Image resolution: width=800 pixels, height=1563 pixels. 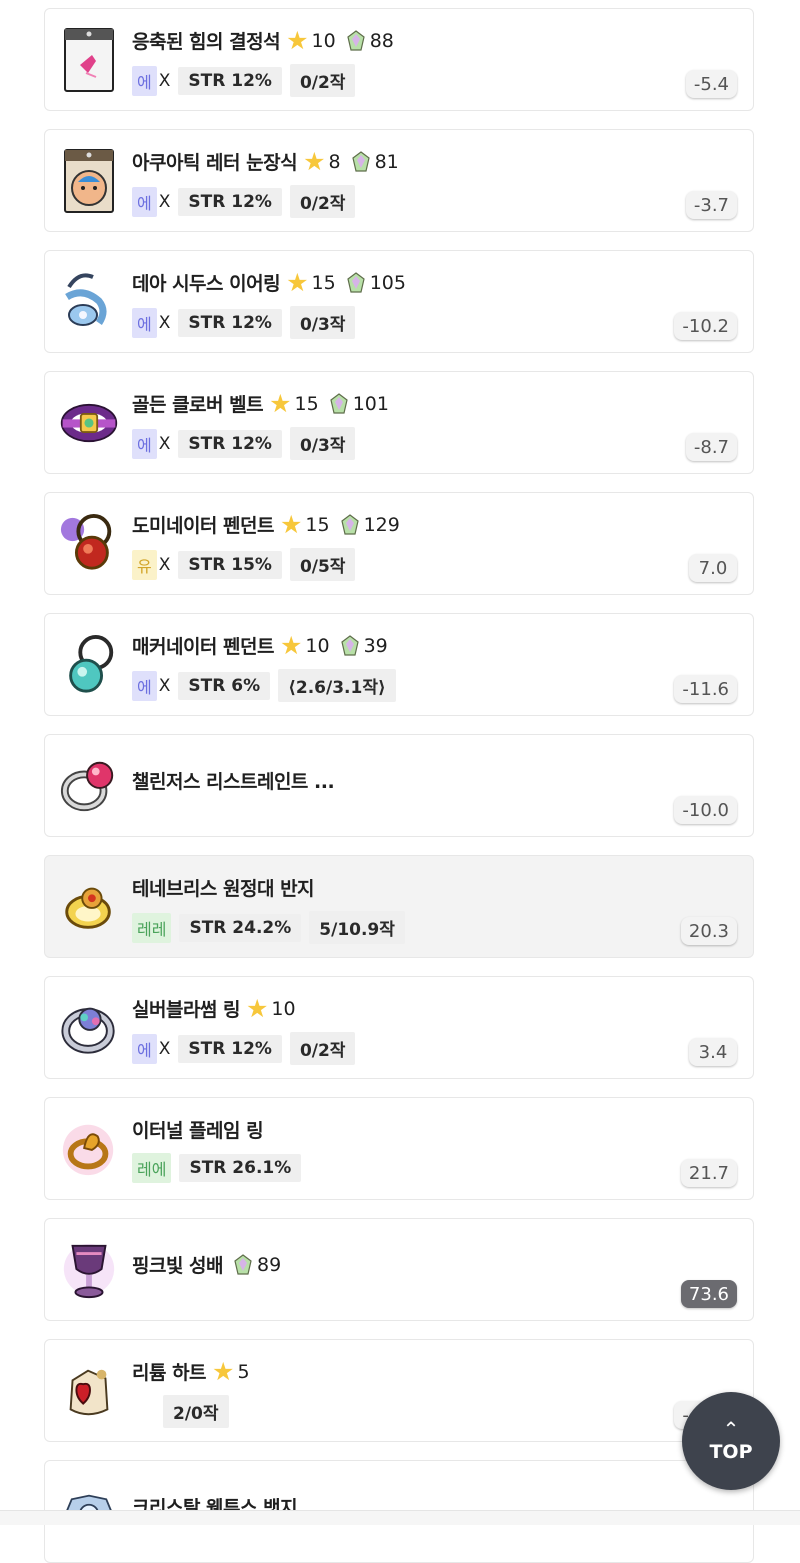 What do you see at coordinates (89, 1028) in the screenshot?
I see `silver-ring-icon` at bounding box center [89, 1028].